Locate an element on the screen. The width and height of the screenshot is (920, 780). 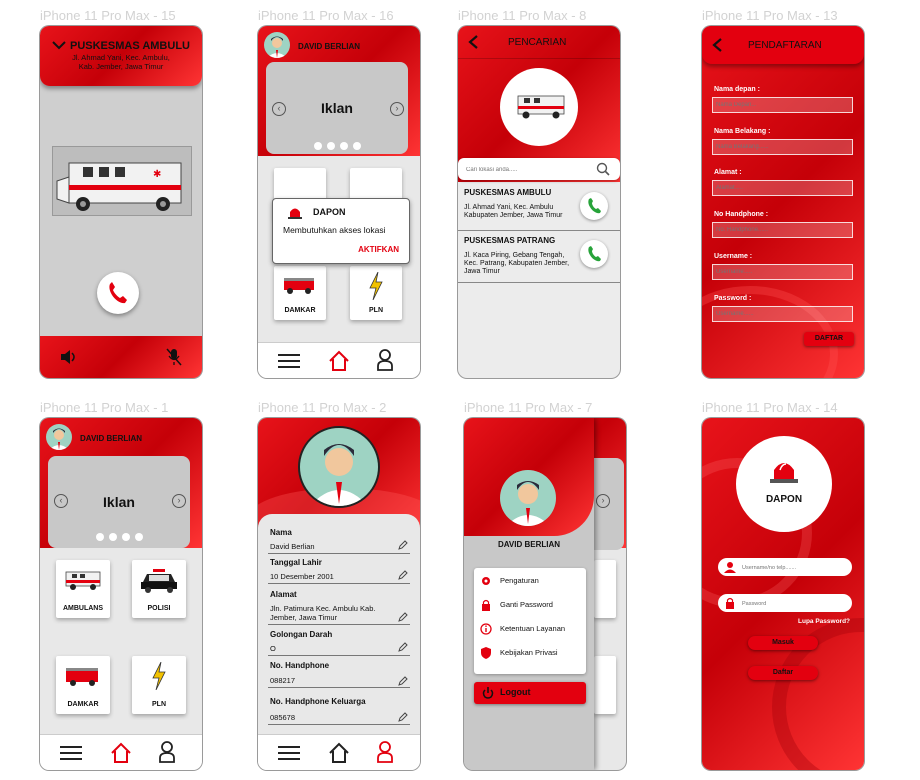
menu-item-settings: Pengaturan is located at coordinates (522, 581).